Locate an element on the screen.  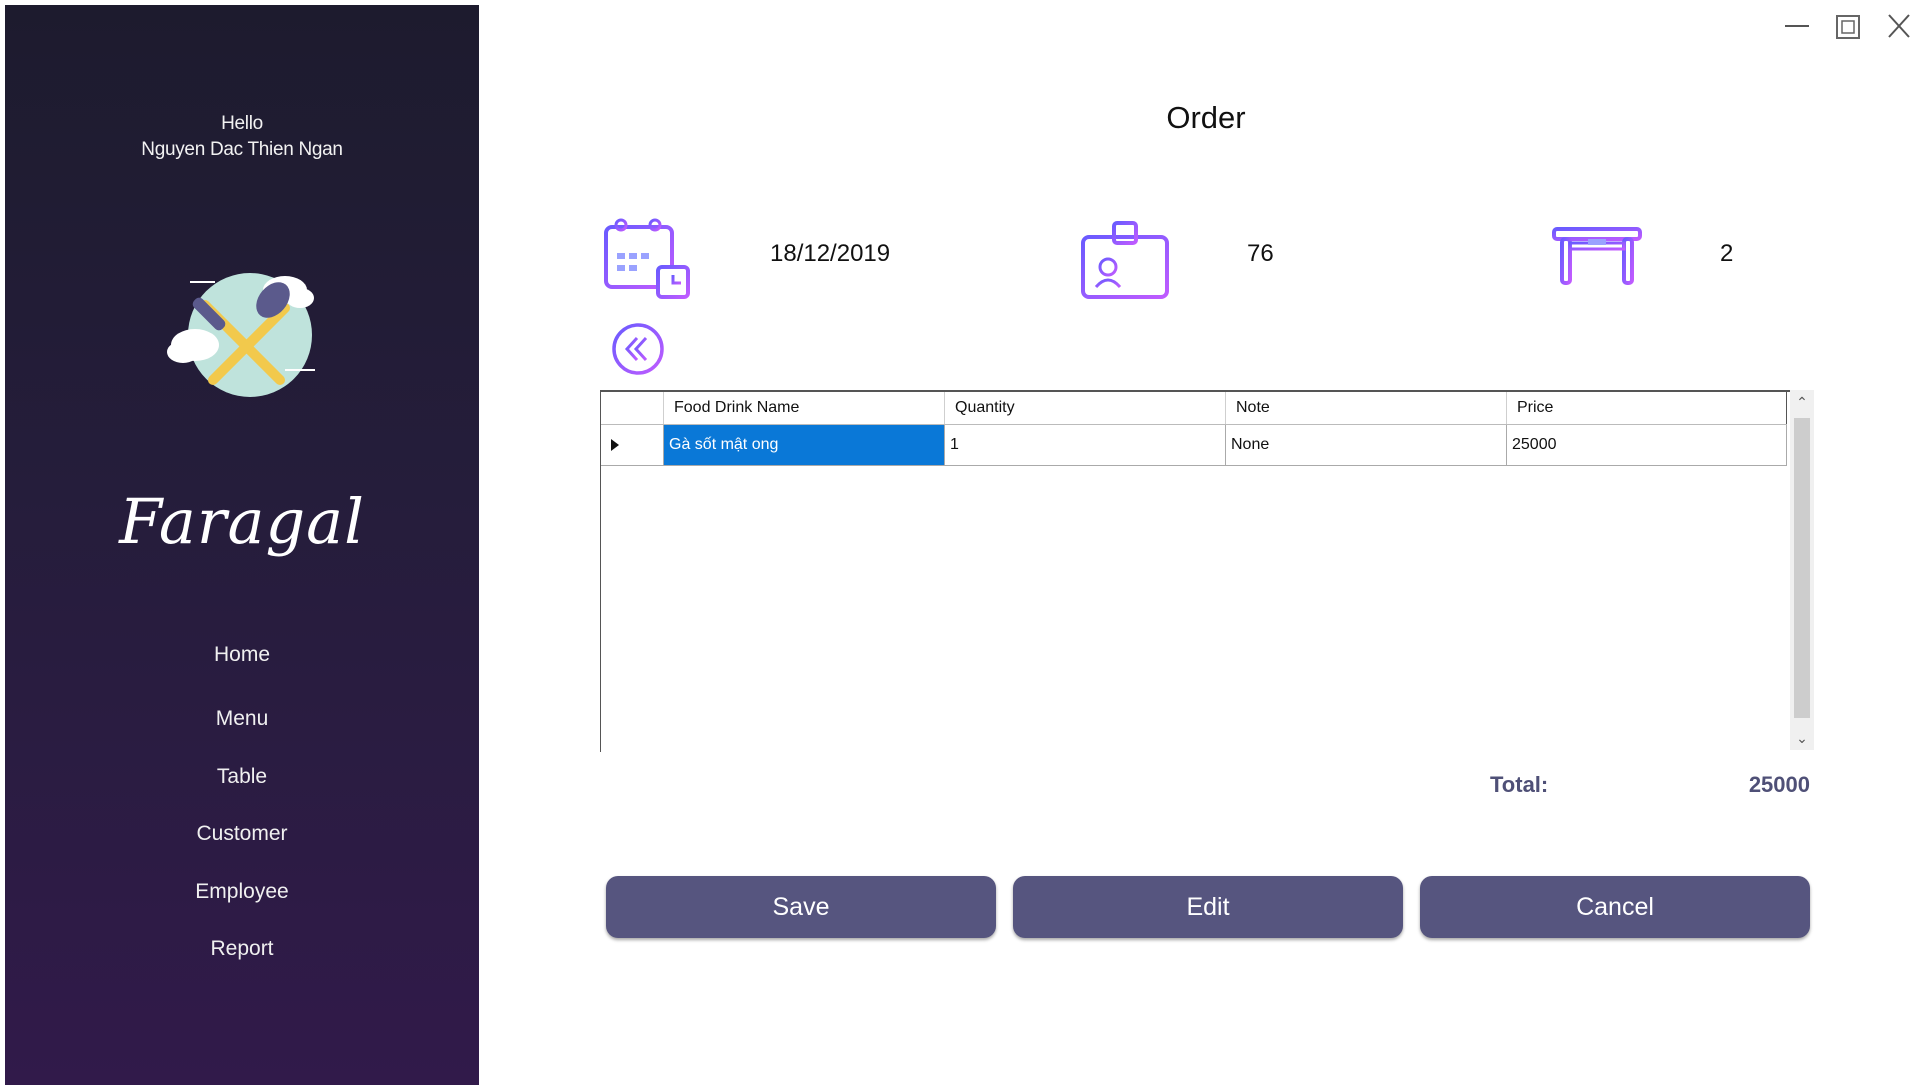
nav-menu: Menu is located at coordinates (242, 719).